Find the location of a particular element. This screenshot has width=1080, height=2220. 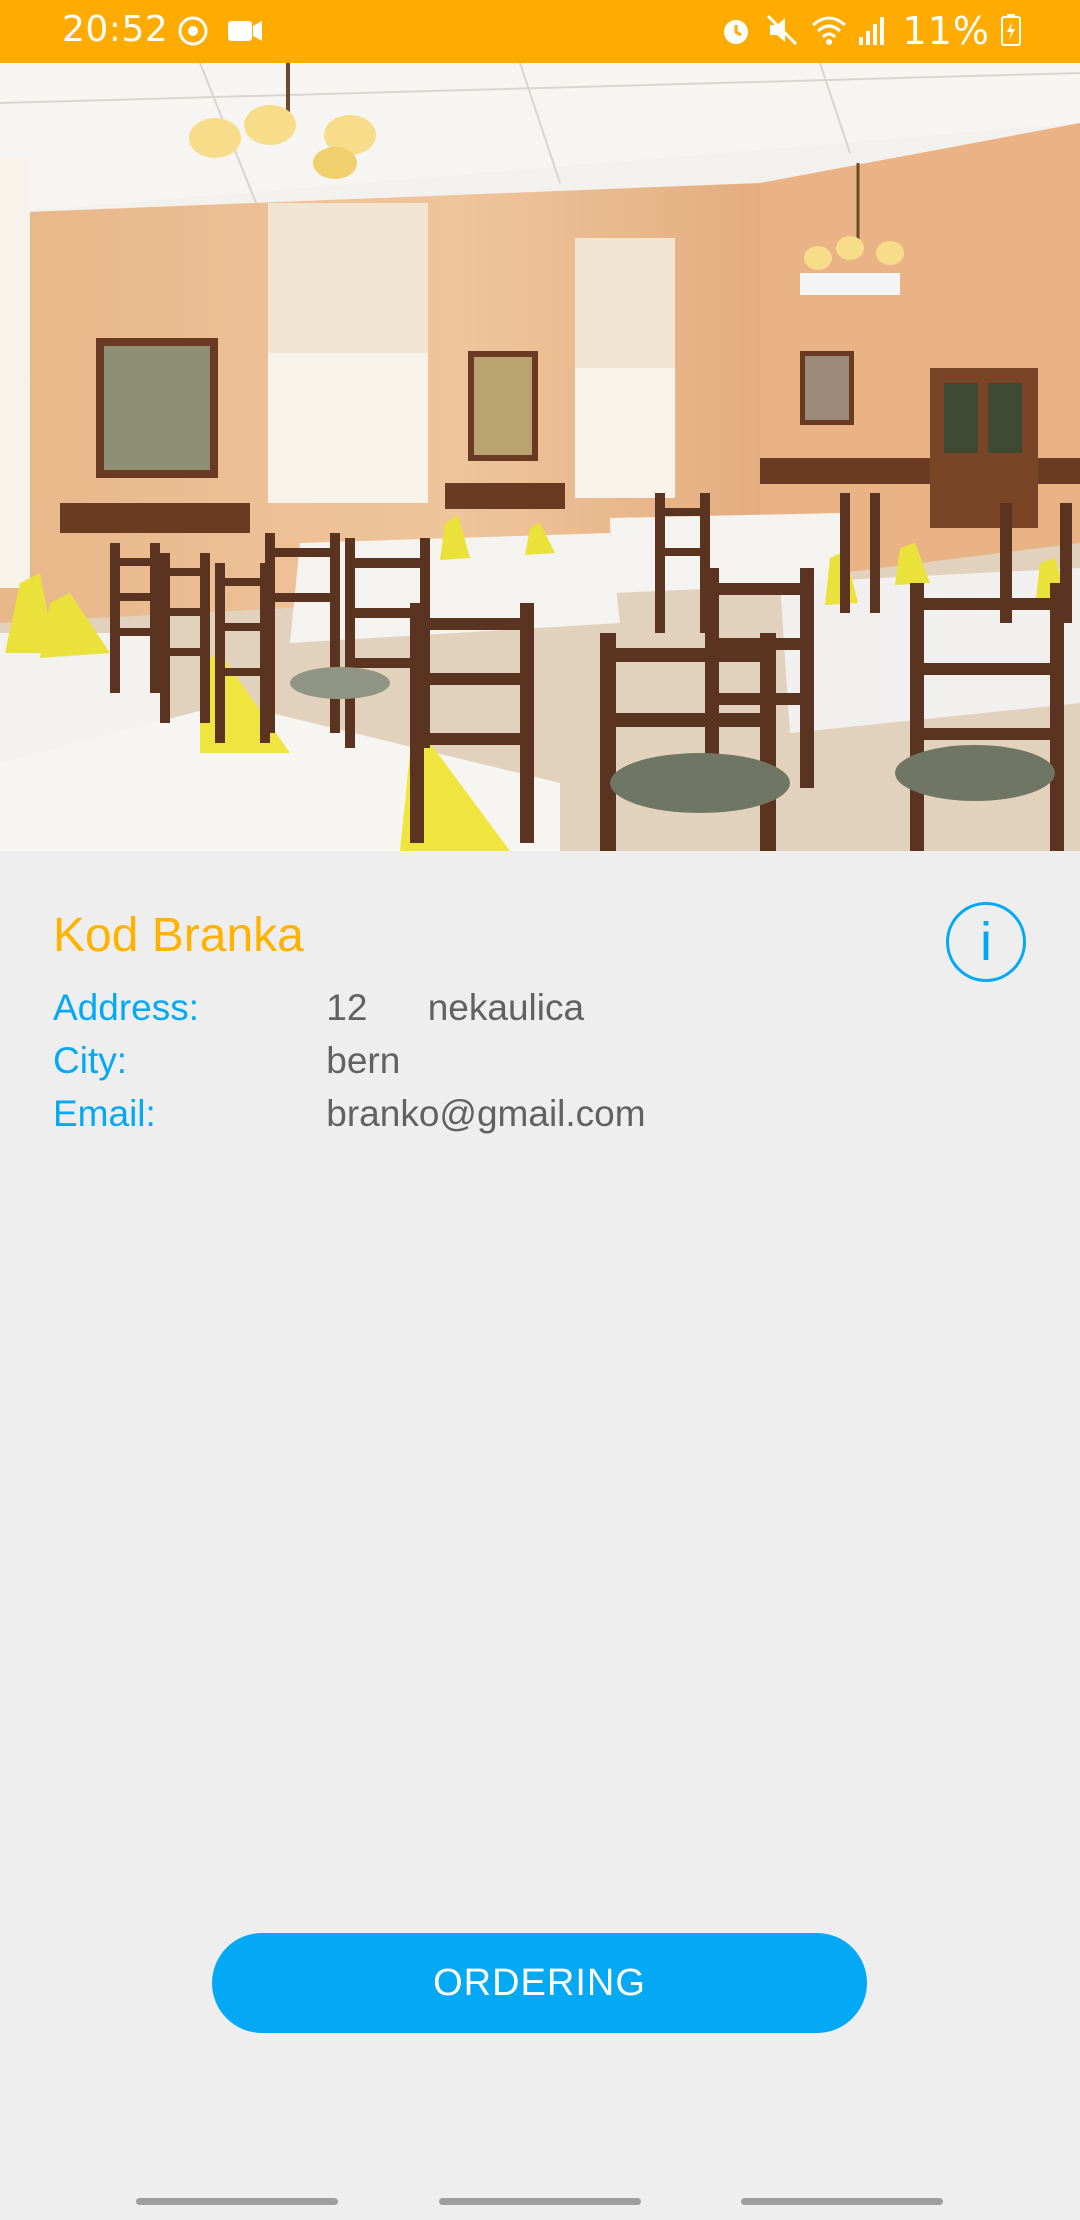

info-icon: i is located at coordinates (986, 942).